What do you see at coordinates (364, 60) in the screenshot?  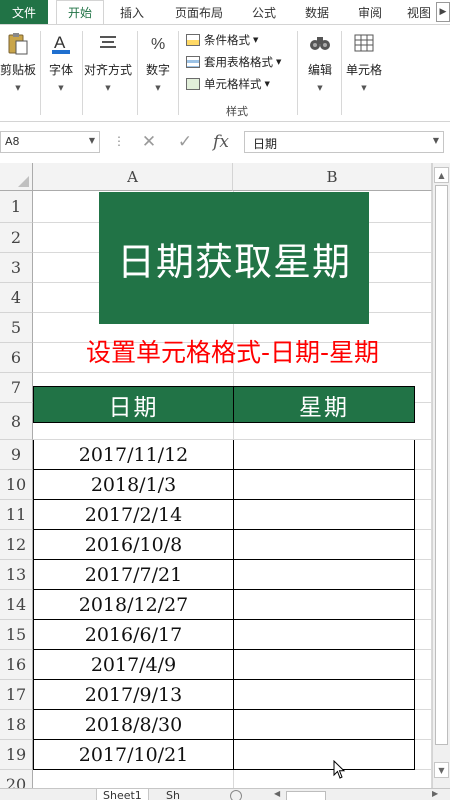 I see `cells-group: 单元格 ▼` at bounding box center [364, 60].